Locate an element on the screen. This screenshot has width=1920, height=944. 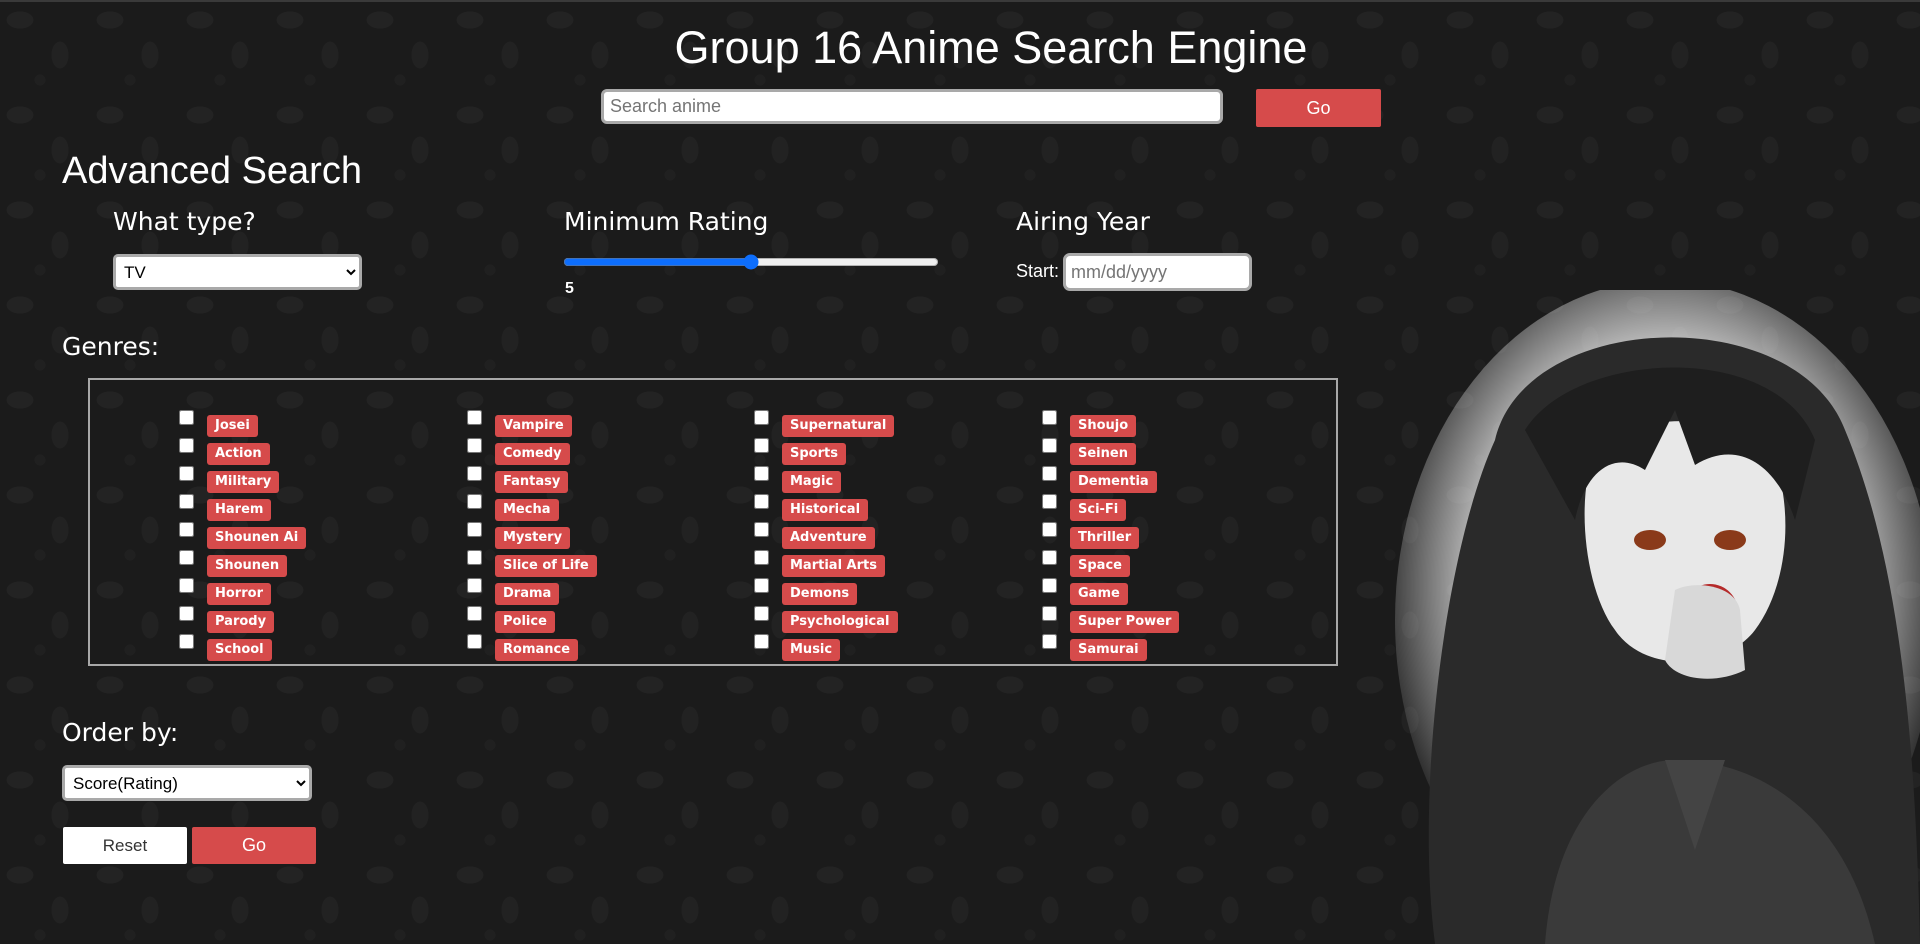
airing-year-label: Airing Year is located at coordinates (1083, 221).